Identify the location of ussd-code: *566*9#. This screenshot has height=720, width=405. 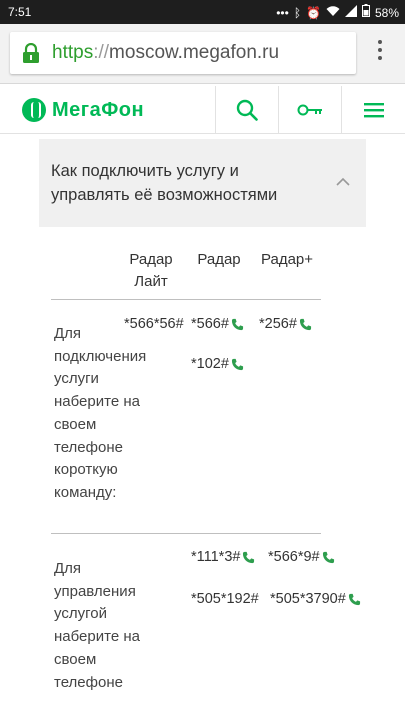
(294, 557).